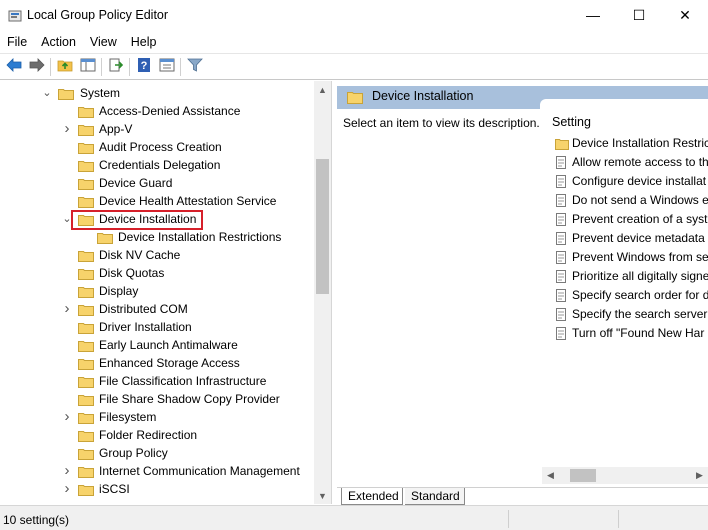 Image resolution: width=708 pixels, height=530 pixels. What do you see at coordinates (322, 495) in the screenshot?
I see `scroll-down-icon: ▼` at bounding box center [322, 495].